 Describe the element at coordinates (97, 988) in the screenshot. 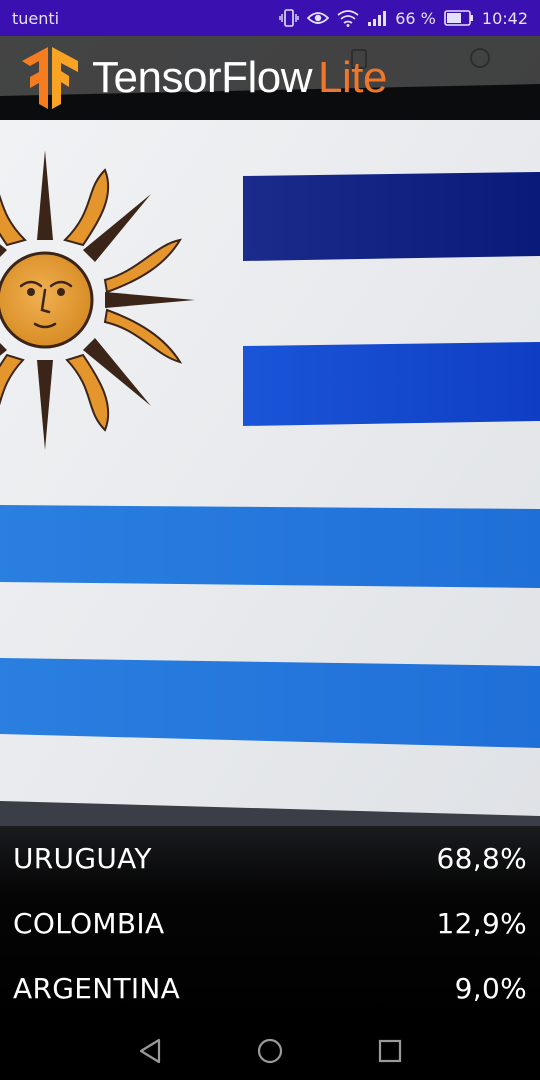

I see `result-label: ARGENTINA` at that location.